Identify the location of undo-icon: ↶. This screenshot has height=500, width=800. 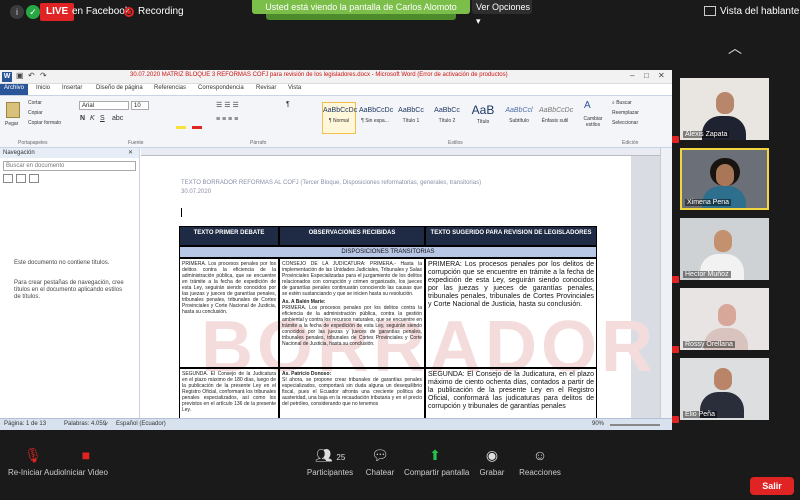
(31, 75).